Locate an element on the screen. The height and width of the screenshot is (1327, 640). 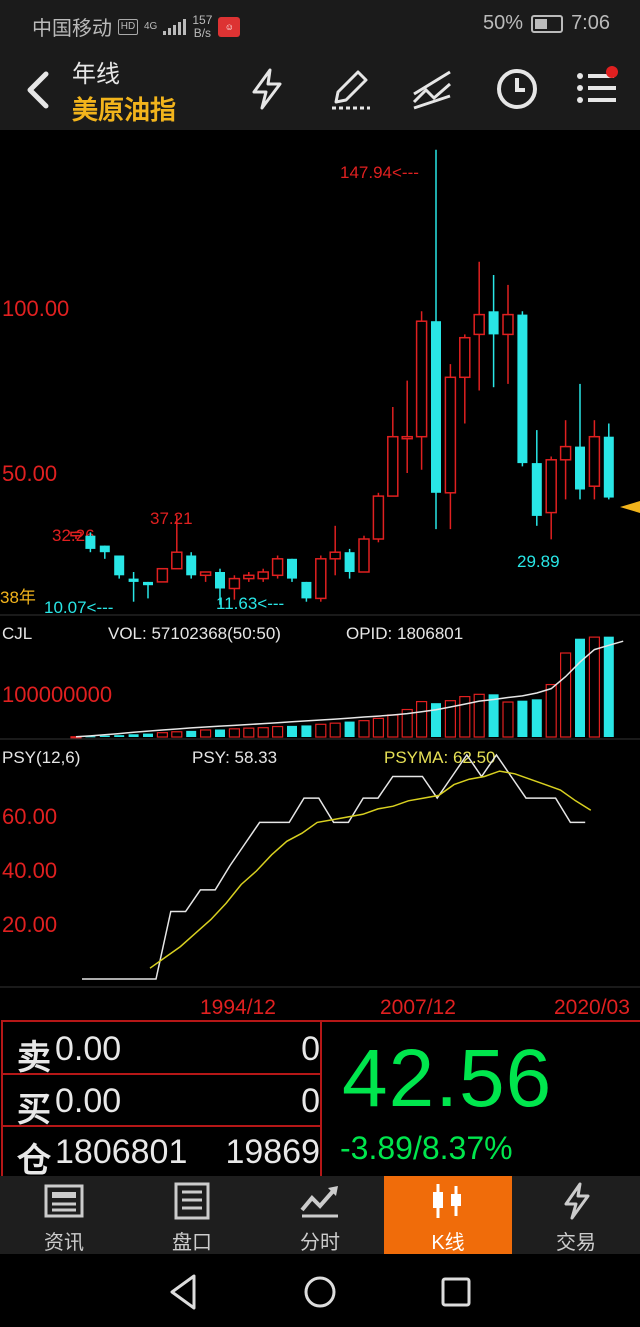
tab-trade-label: 交易 is located at coordinates (576, 1243).